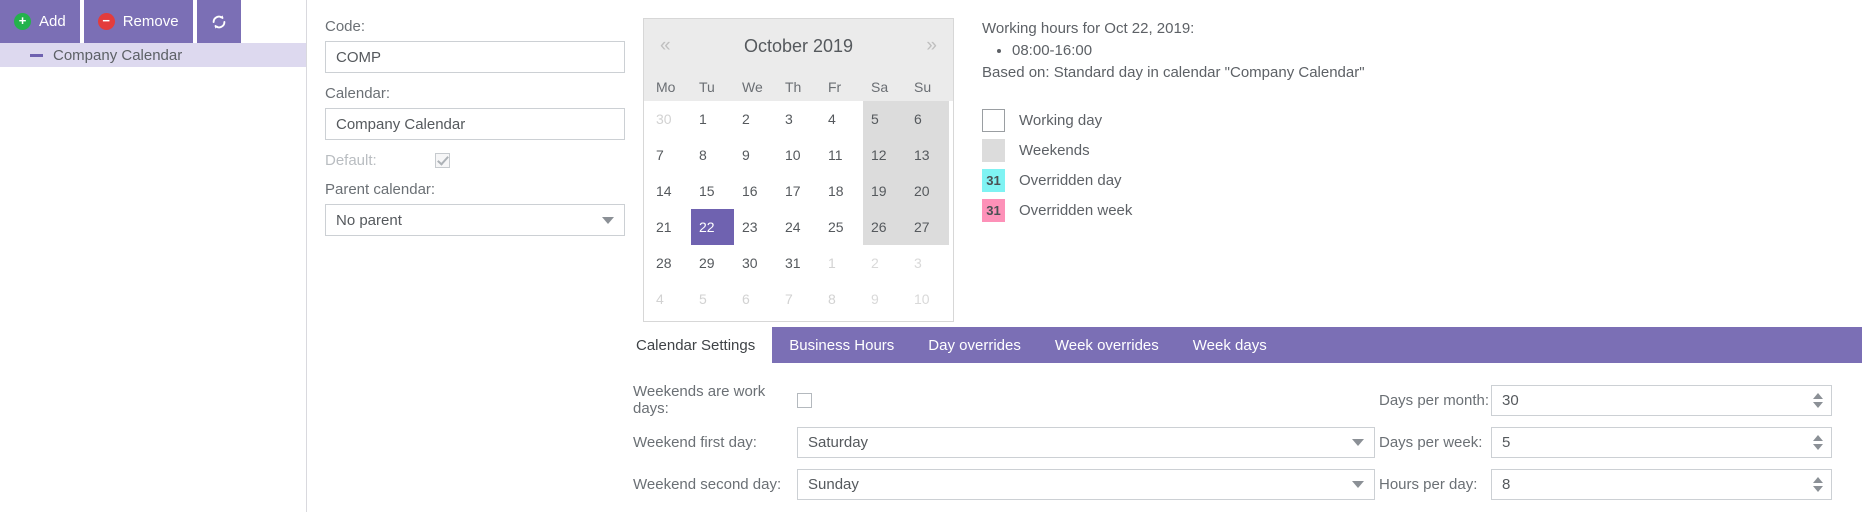 Image resolution: width=1862 pixels, height=512 pixels. I want to click on calendar-input: Company Calendar, so click(475, 124).